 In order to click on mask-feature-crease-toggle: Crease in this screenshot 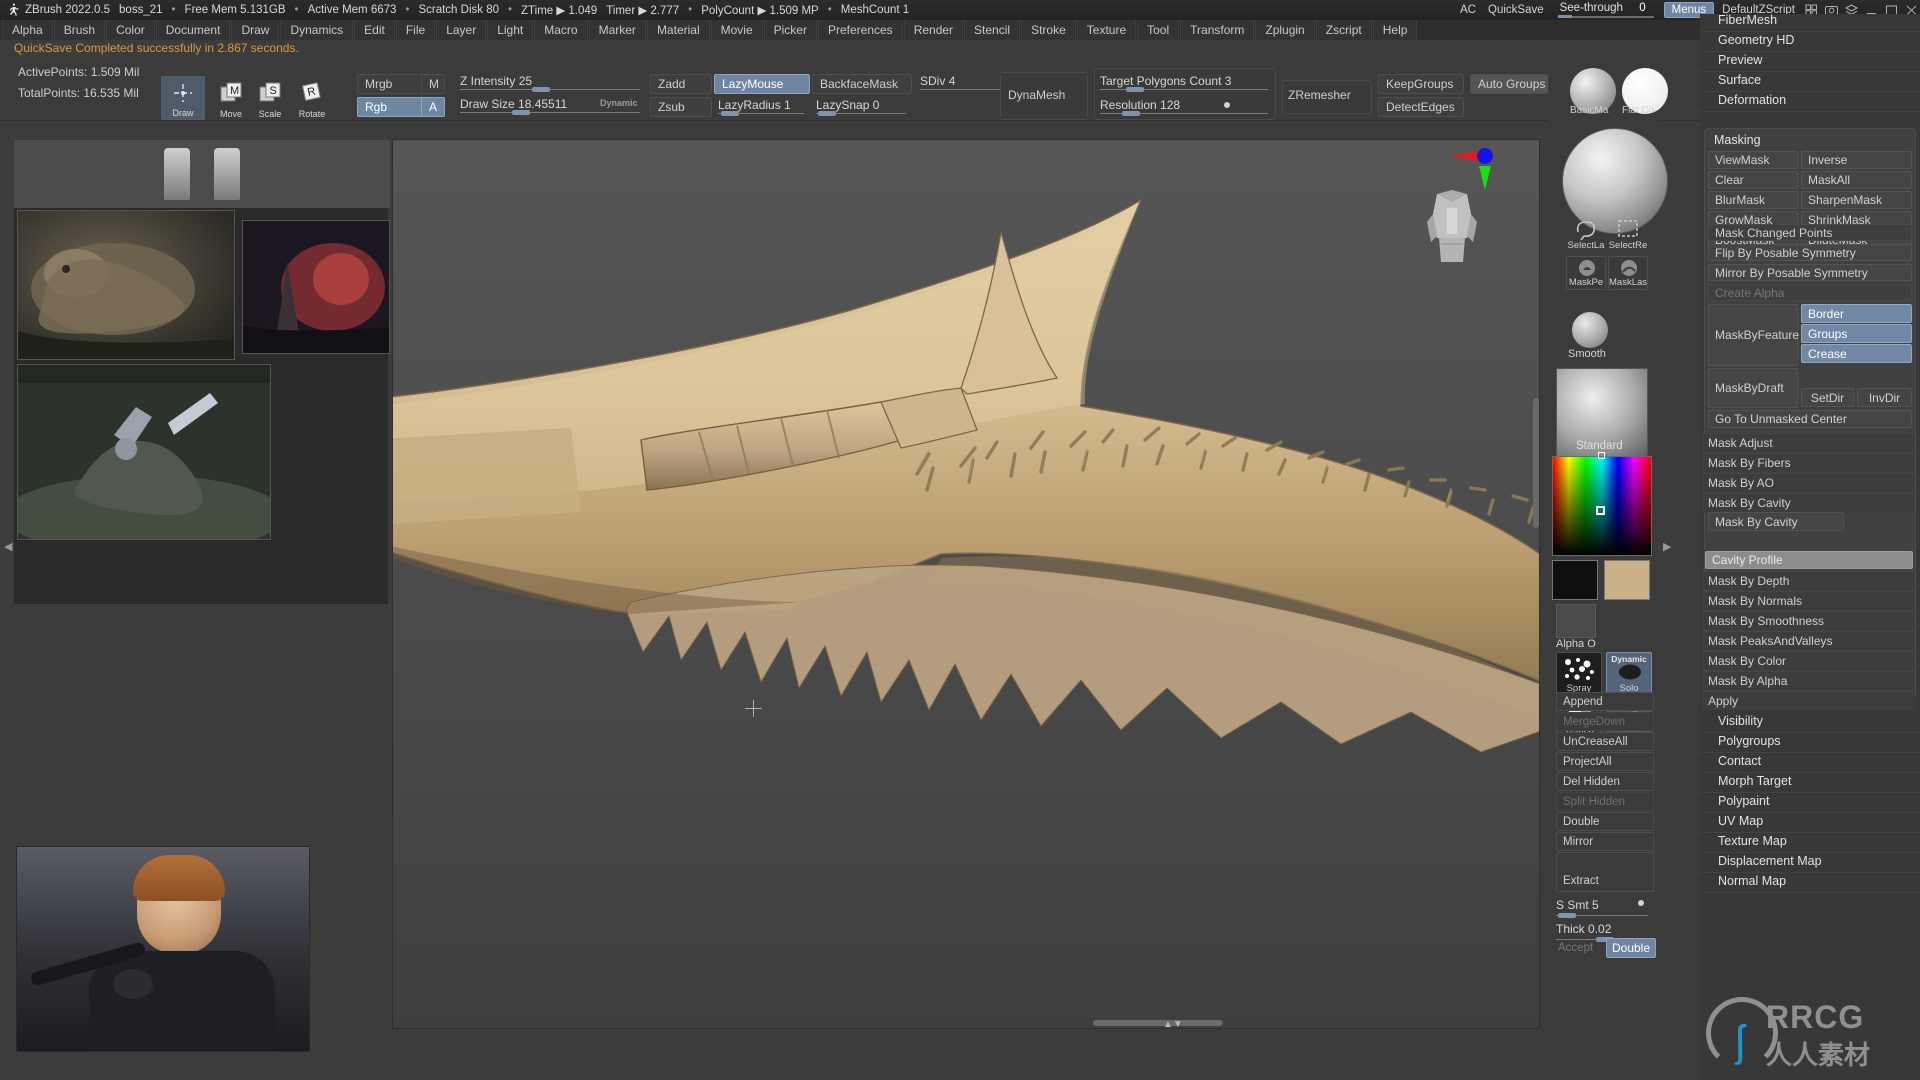, I will do `click(1856, 353)`.